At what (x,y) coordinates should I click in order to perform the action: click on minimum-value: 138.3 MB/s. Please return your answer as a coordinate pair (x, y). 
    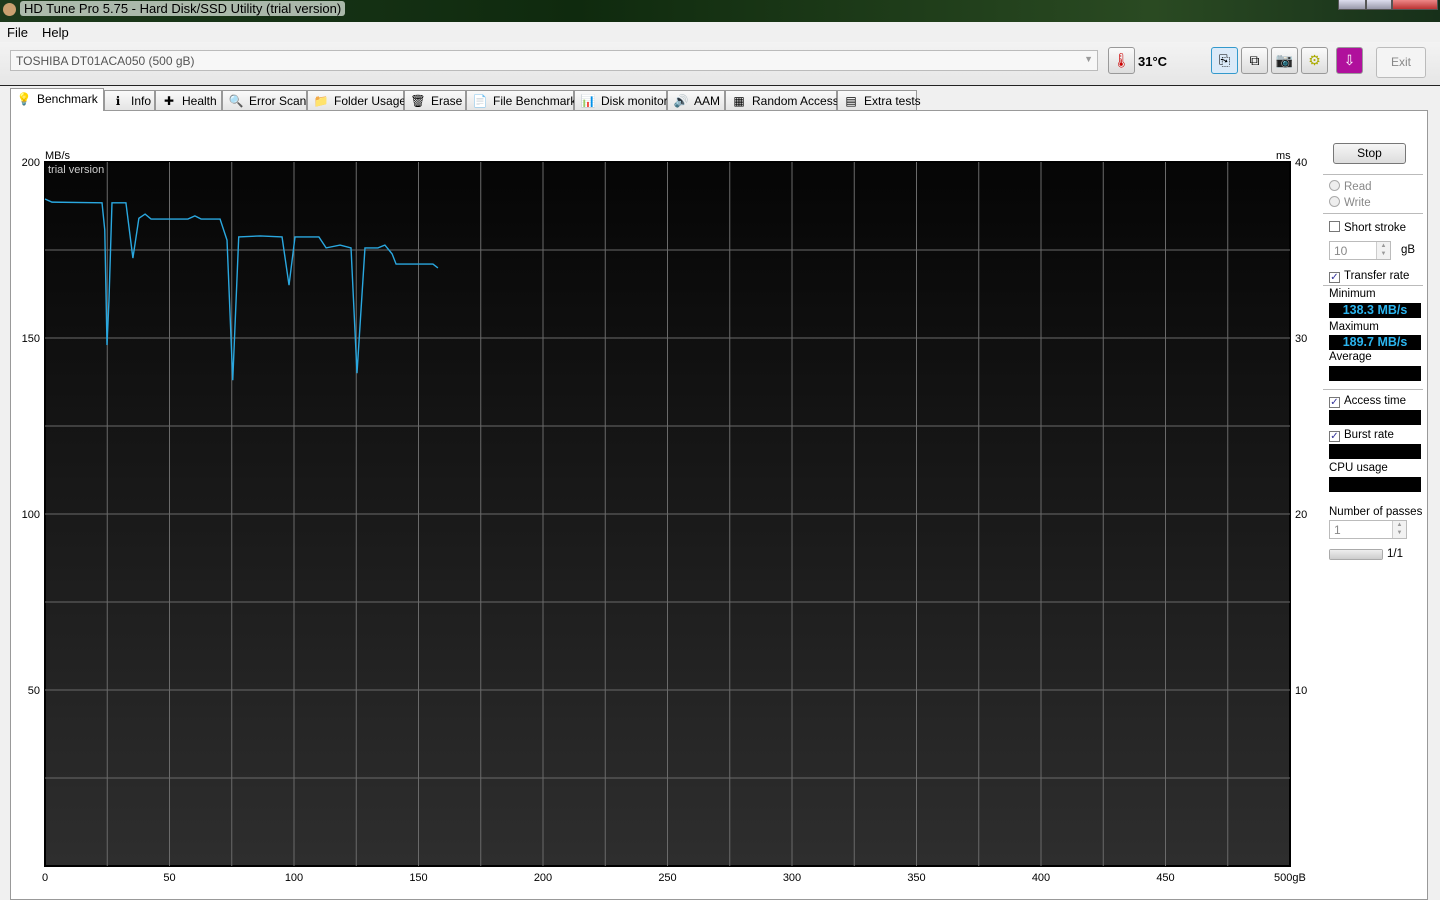
    Looking at the image, I should click on (1375, 310).